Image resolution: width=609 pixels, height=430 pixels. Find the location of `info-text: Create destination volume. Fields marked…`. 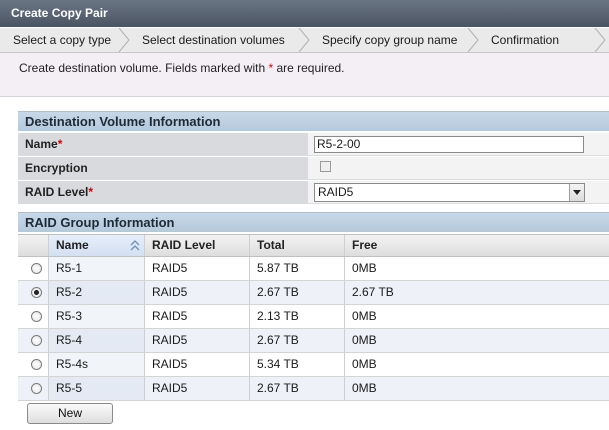

info-text: Create destination volume. Fields marked… is located at coordinates (182, 68).